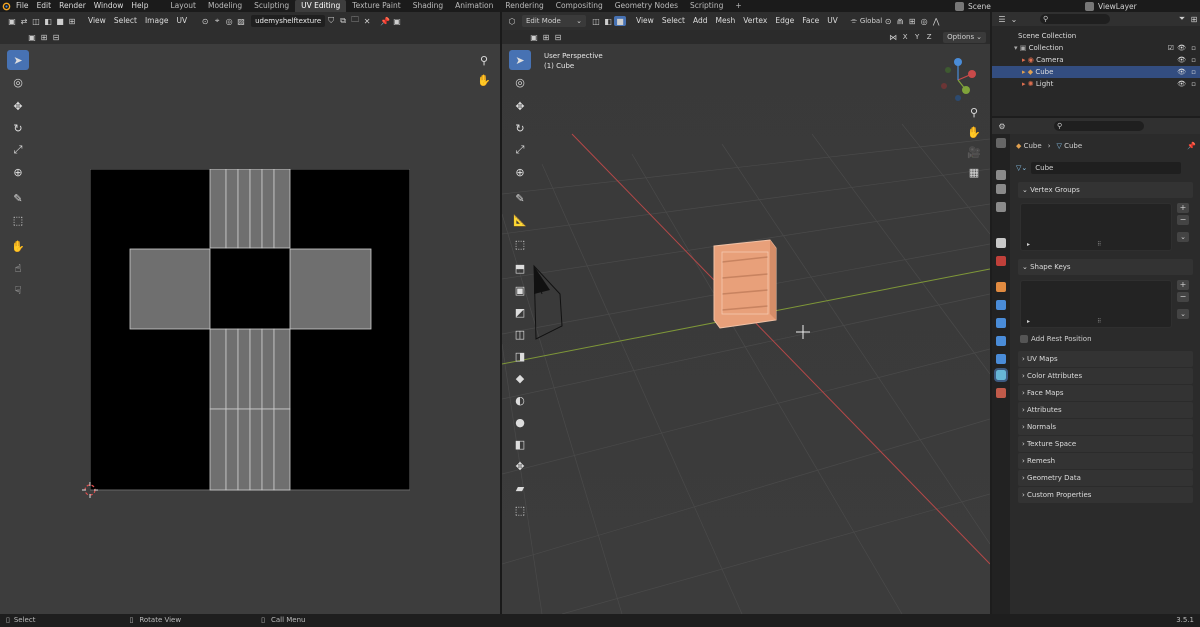 This screenshot has width=1200, height=627. Describe the element at coordinates (1181, 60) in the screenshot. I see `eye-icon: 👁` at that location.